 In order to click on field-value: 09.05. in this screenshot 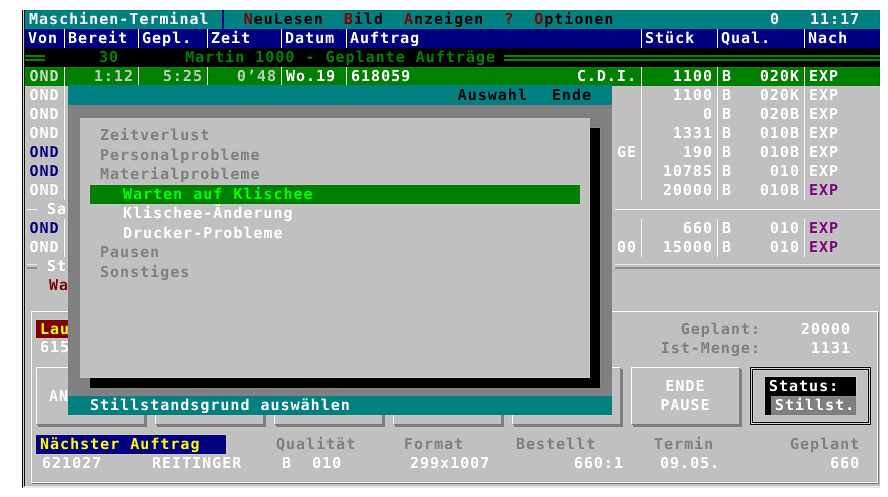, I will do `click(690, 463)`.